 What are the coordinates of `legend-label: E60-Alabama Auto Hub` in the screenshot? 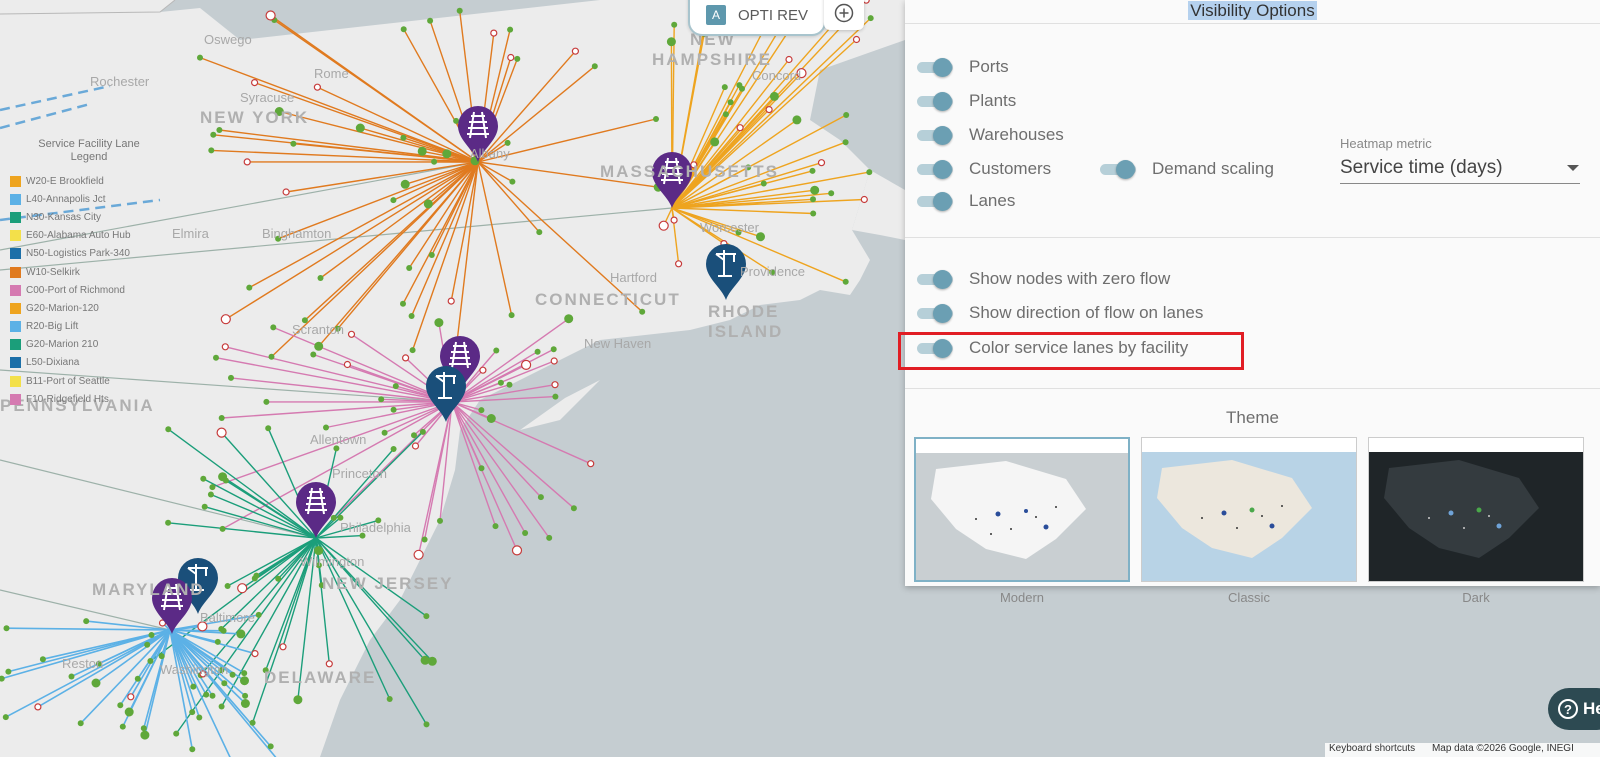 It's located at (78, 236).